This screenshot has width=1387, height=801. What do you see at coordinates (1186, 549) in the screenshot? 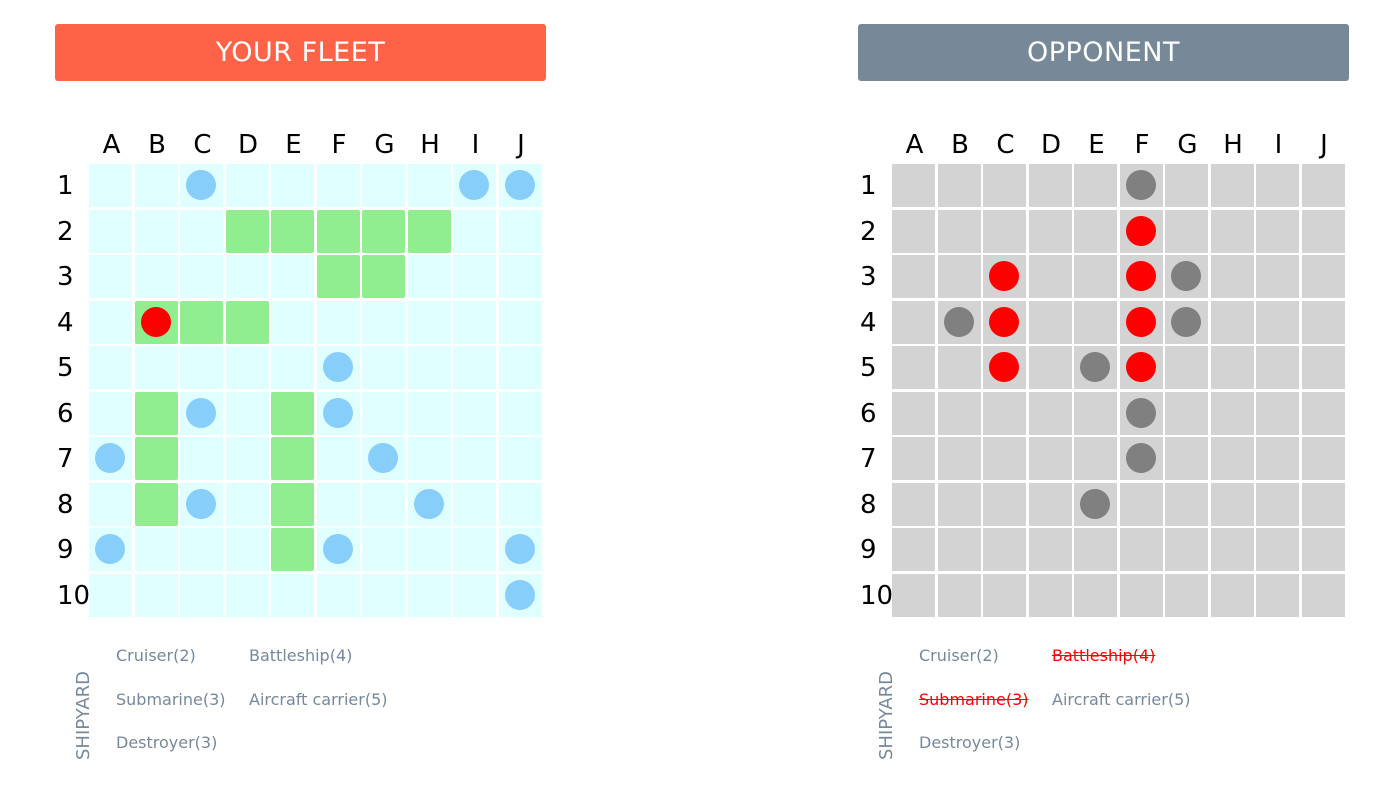
I see `opponent-cell-g9` at bounding box center [1186, 549].